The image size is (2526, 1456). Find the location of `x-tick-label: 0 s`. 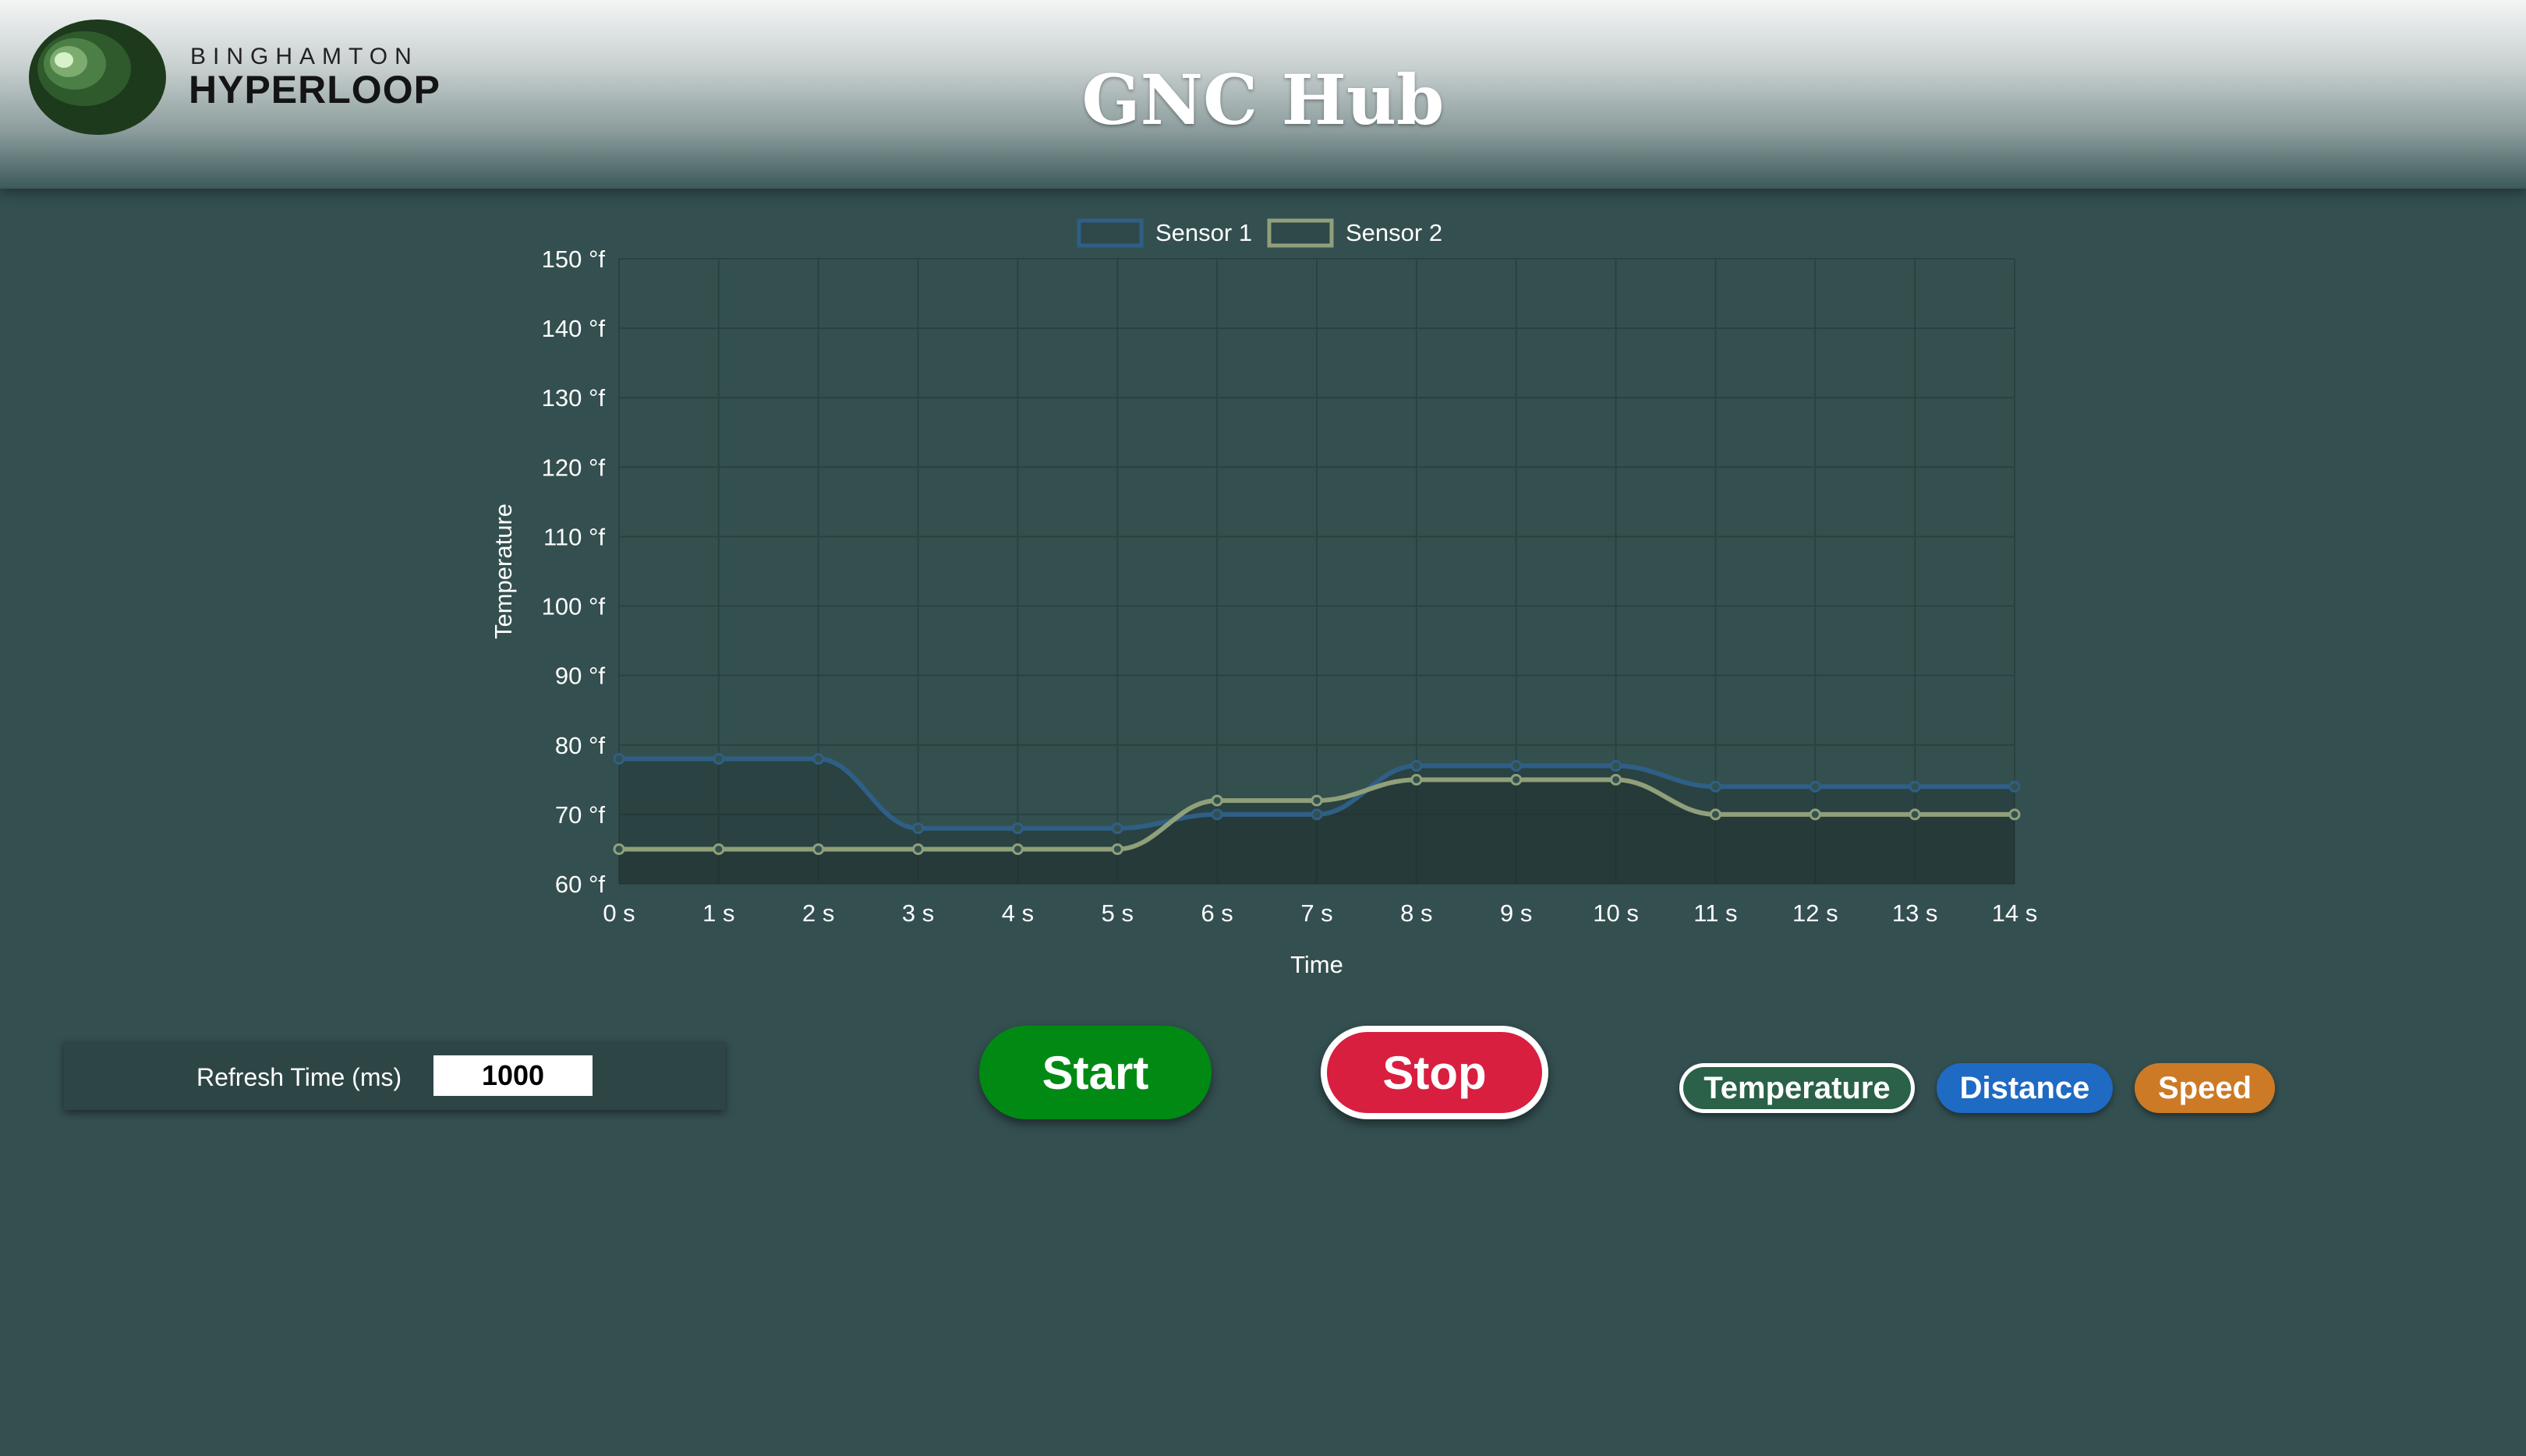

x-tick-label: 0 s is located at coordinates (619, 913).